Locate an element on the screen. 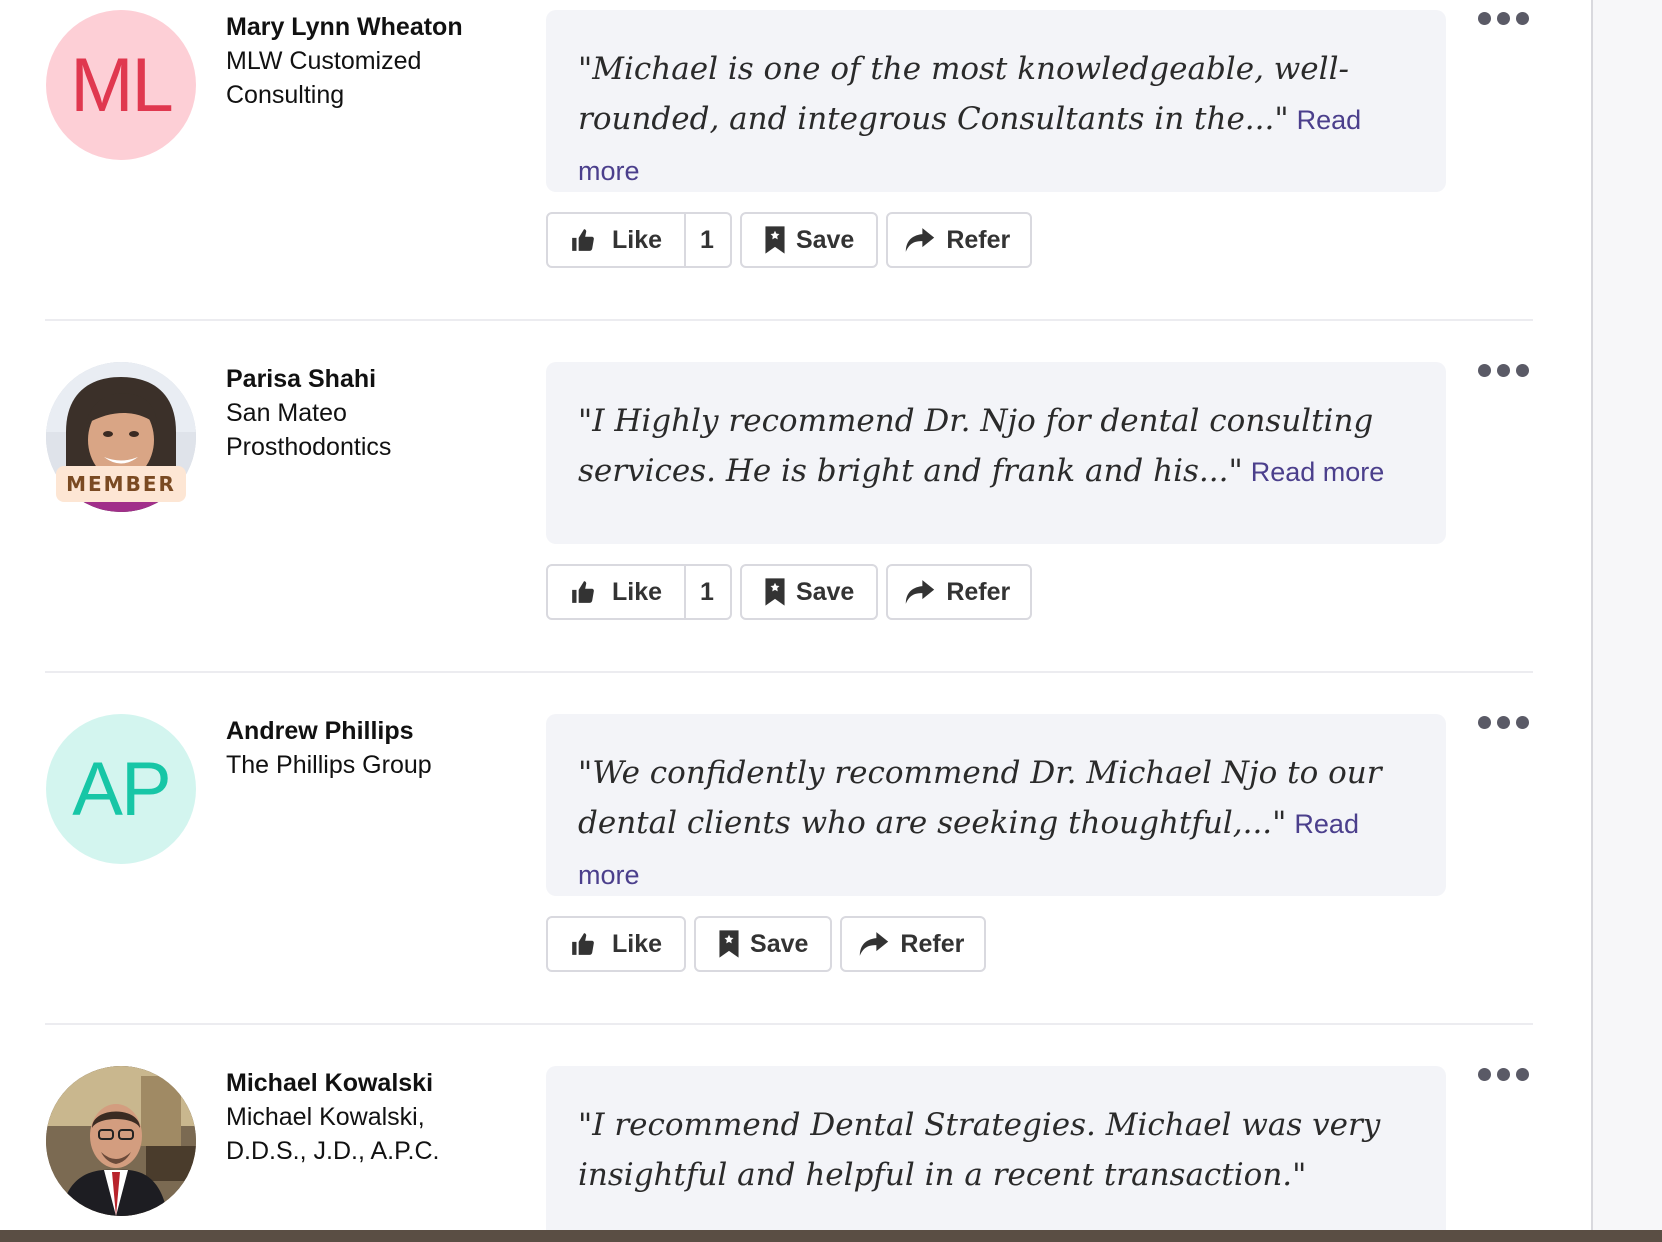  recommender-company-line: Prosthodontics is located at coordinates (309, 447).